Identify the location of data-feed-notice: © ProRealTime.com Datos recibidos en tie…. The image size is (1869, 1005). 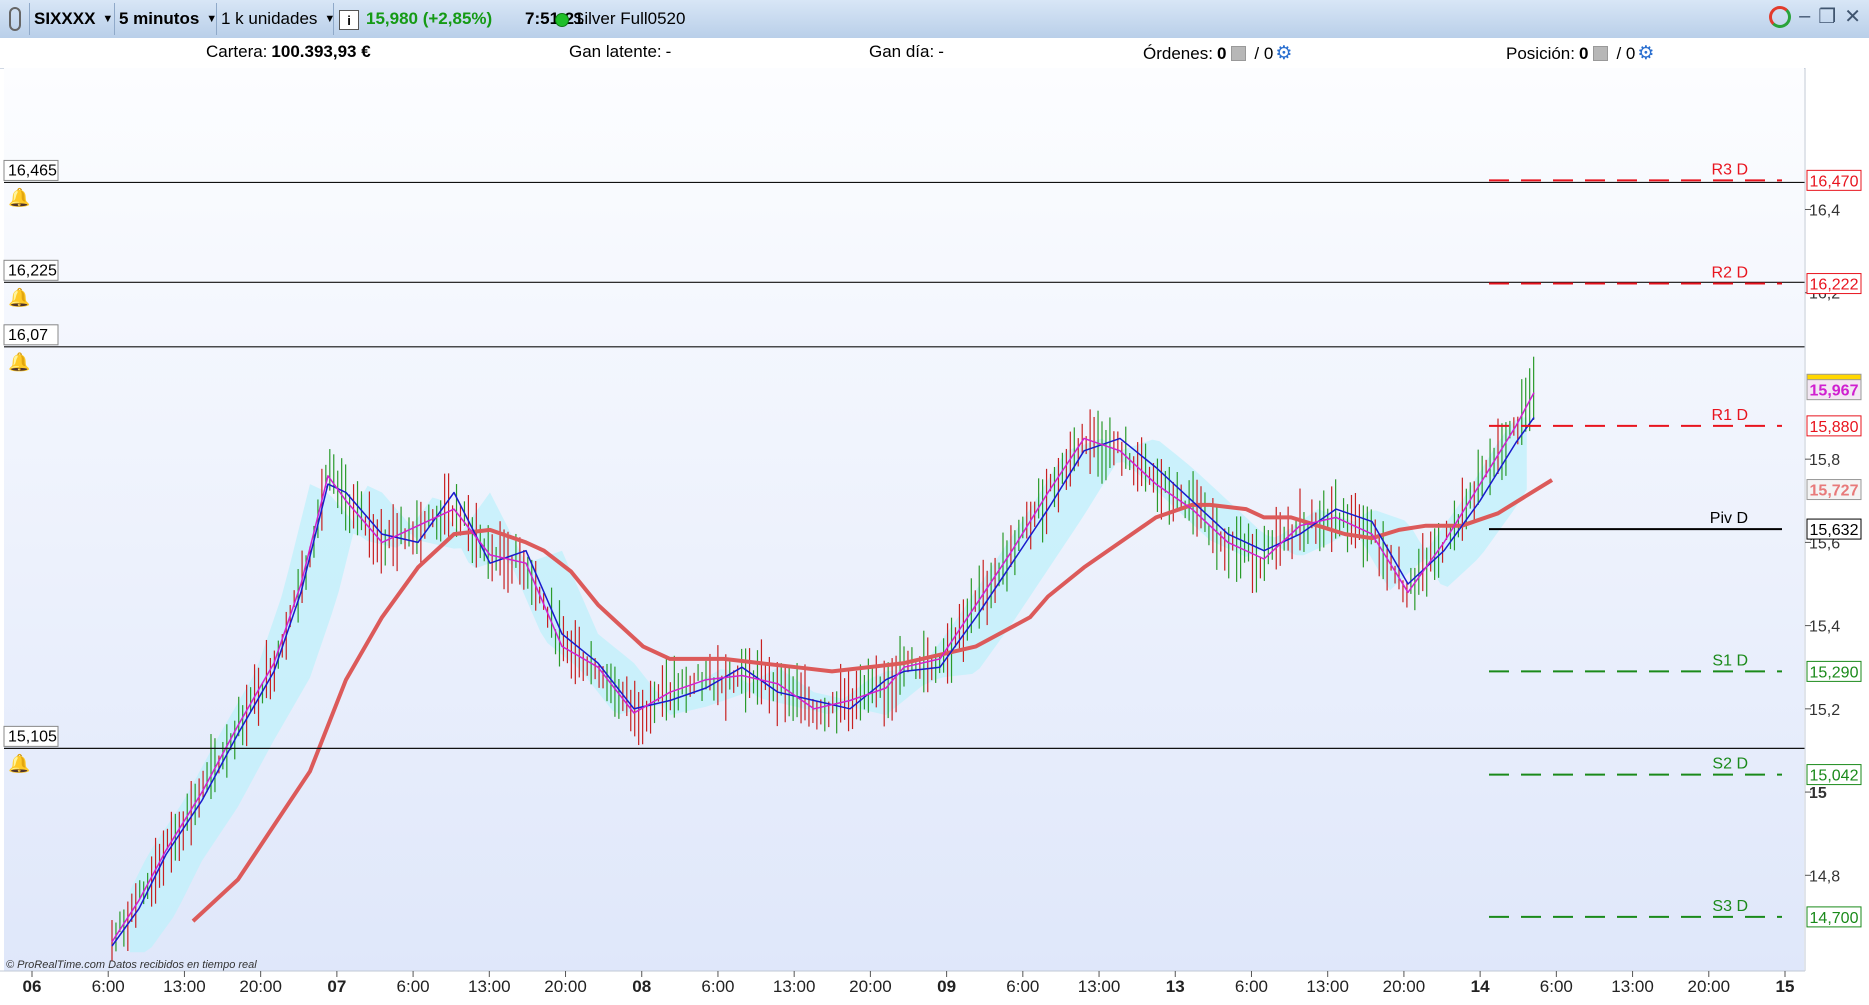
(131, 965).